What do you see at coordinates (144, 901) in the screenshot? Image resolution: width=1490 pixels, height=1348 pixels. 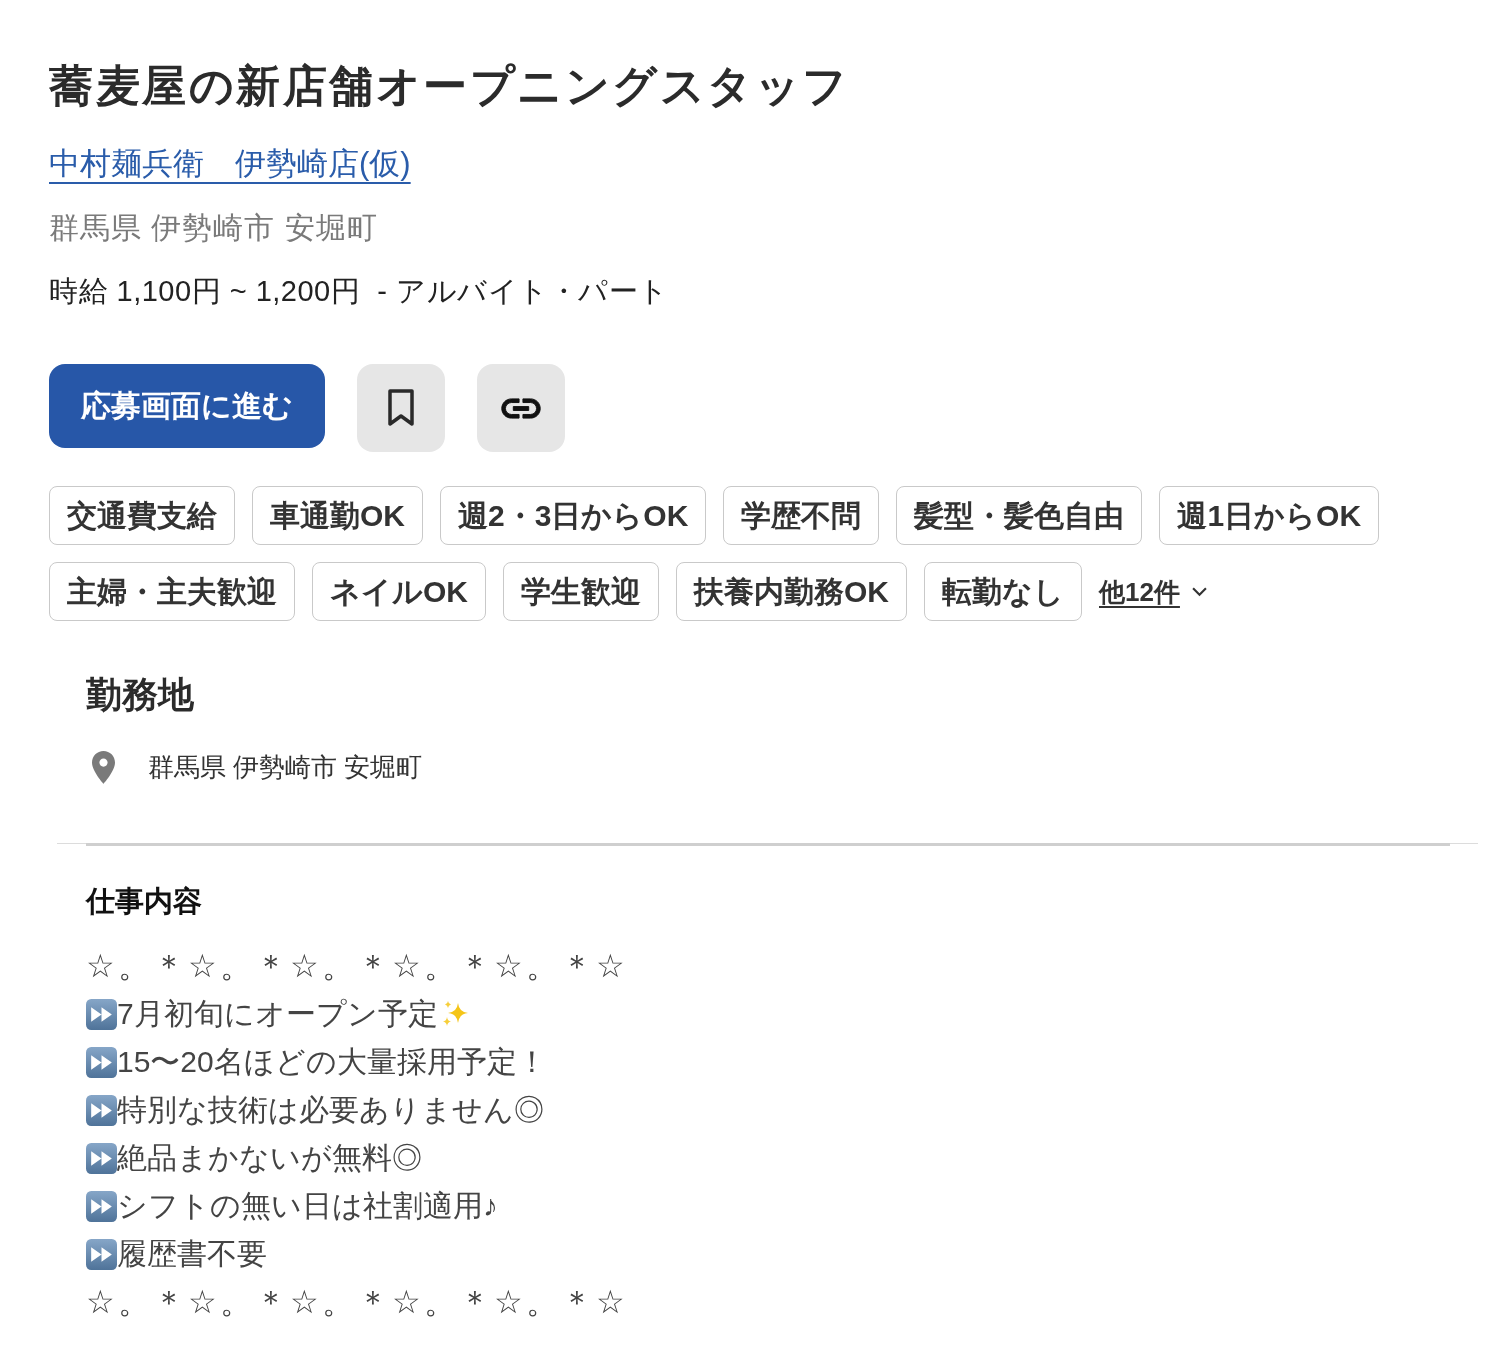 I see `section-heading: 仕事内容` at bounding box center [144, 901].